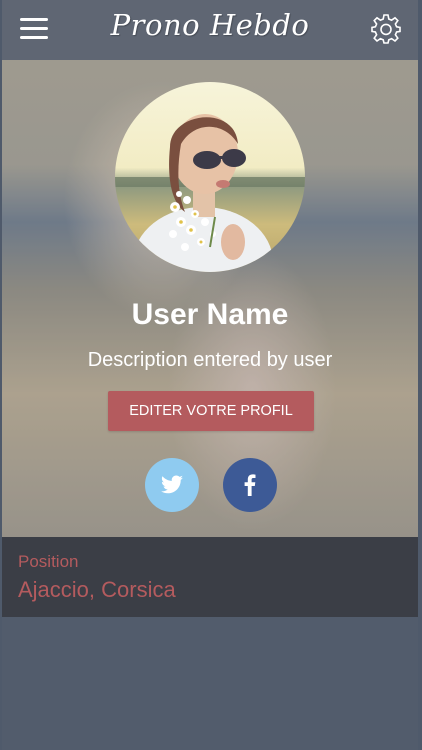 This screenshot has width=422, height=750. What do you see at coordinates (210, 25) in the screenshot?
I see `app-title: Prono Hebdo` at bounding box center [210, 25].